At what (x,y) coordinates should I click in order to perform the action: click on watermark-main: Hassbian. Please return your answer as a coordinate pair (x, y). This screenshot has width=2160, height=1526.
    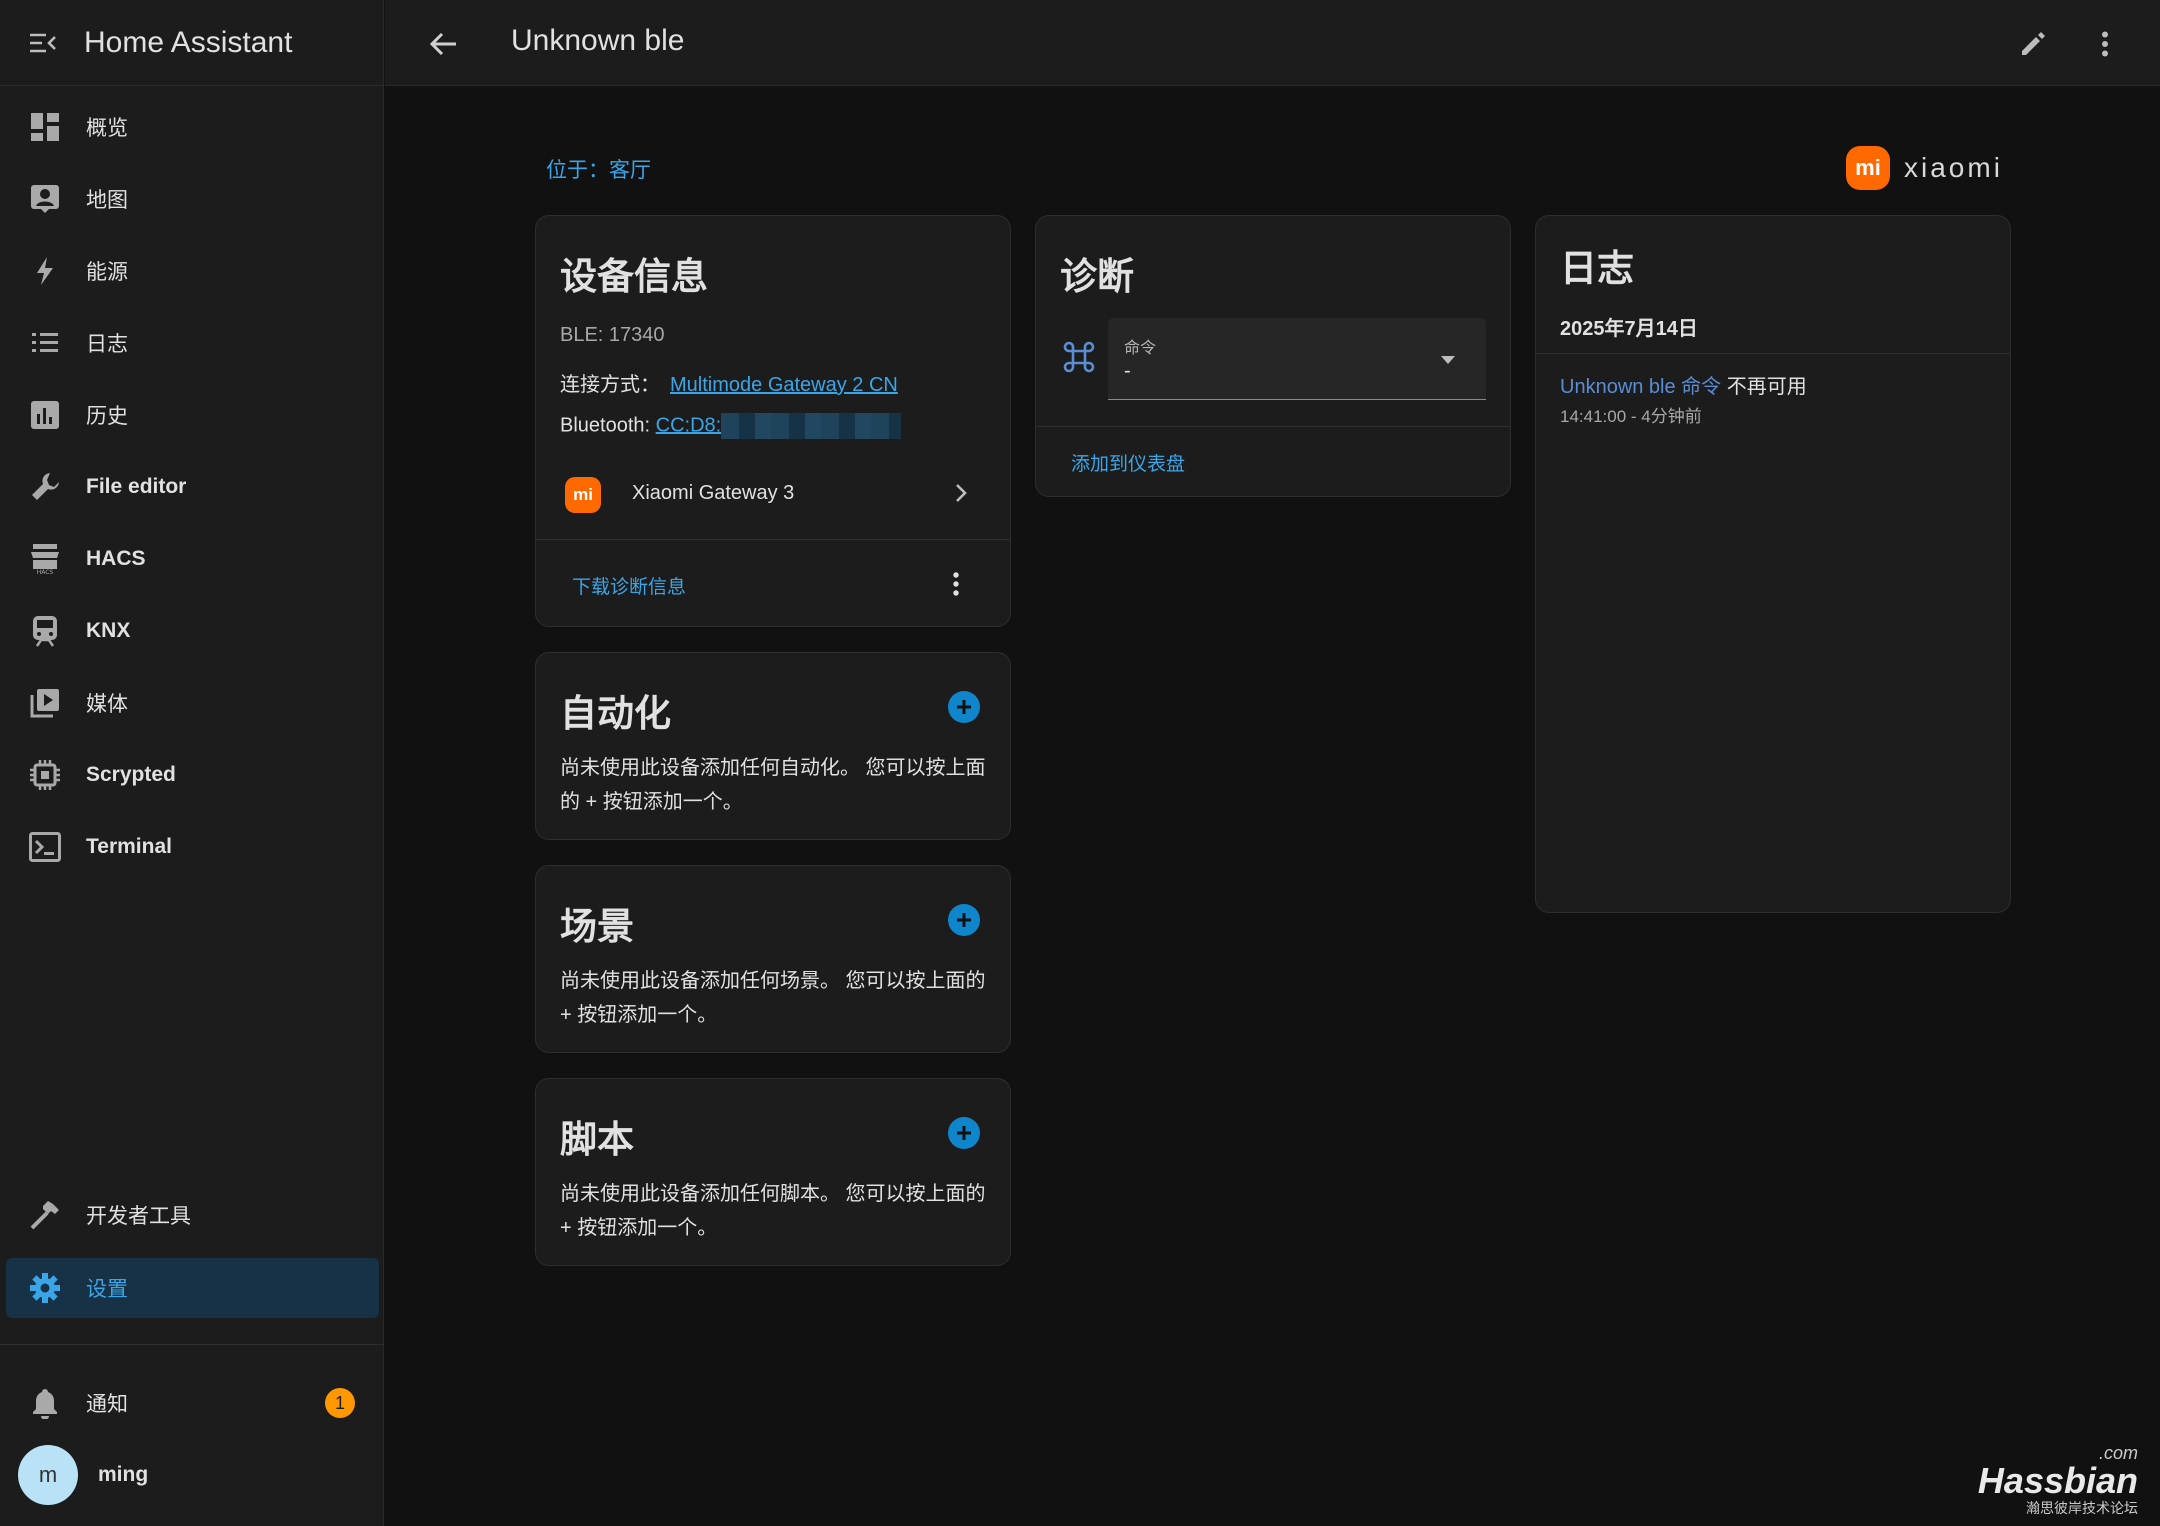
    Looking at the image, I should click on (2057, 1480).